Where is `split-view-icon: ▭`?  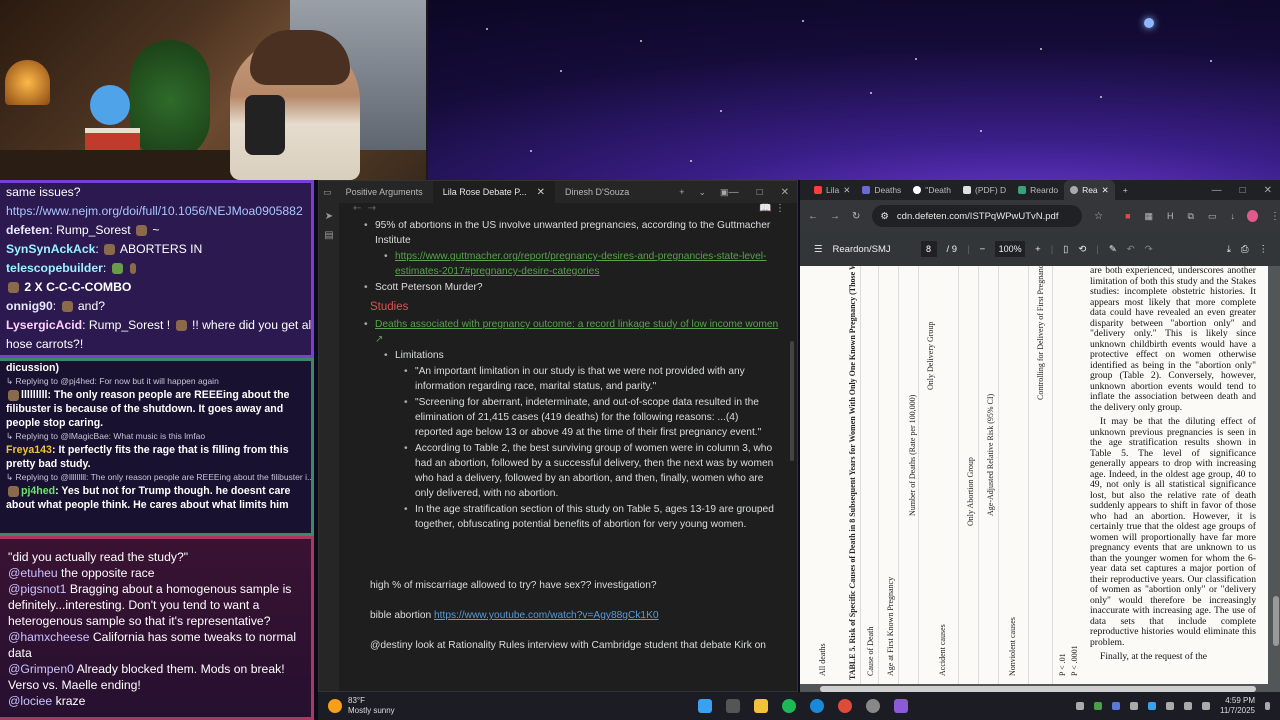 split-view-icon: ▭ is located at coordinates (1212, 216).